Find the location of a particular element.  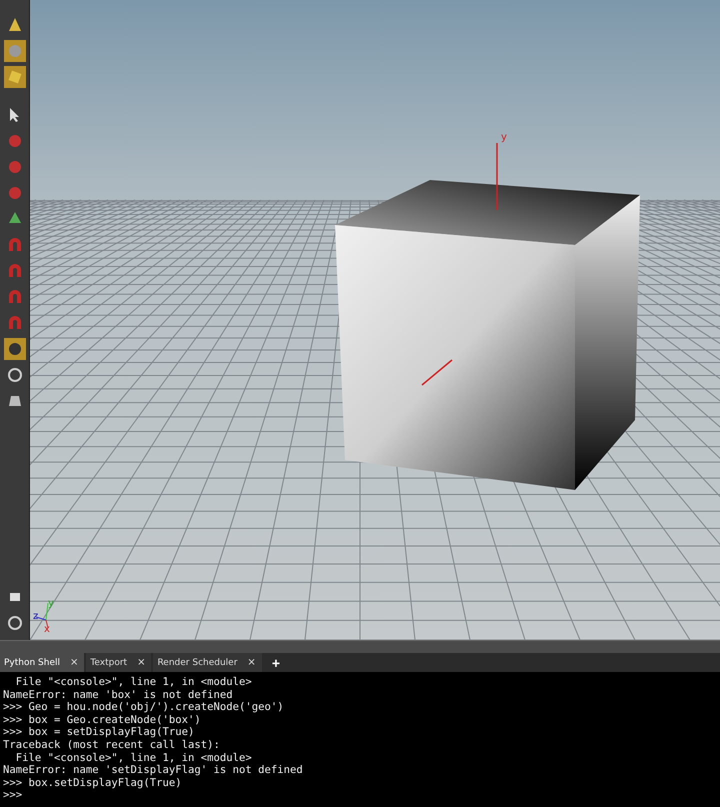

pane-tab: Textport × is located at coordinates (119, 662).